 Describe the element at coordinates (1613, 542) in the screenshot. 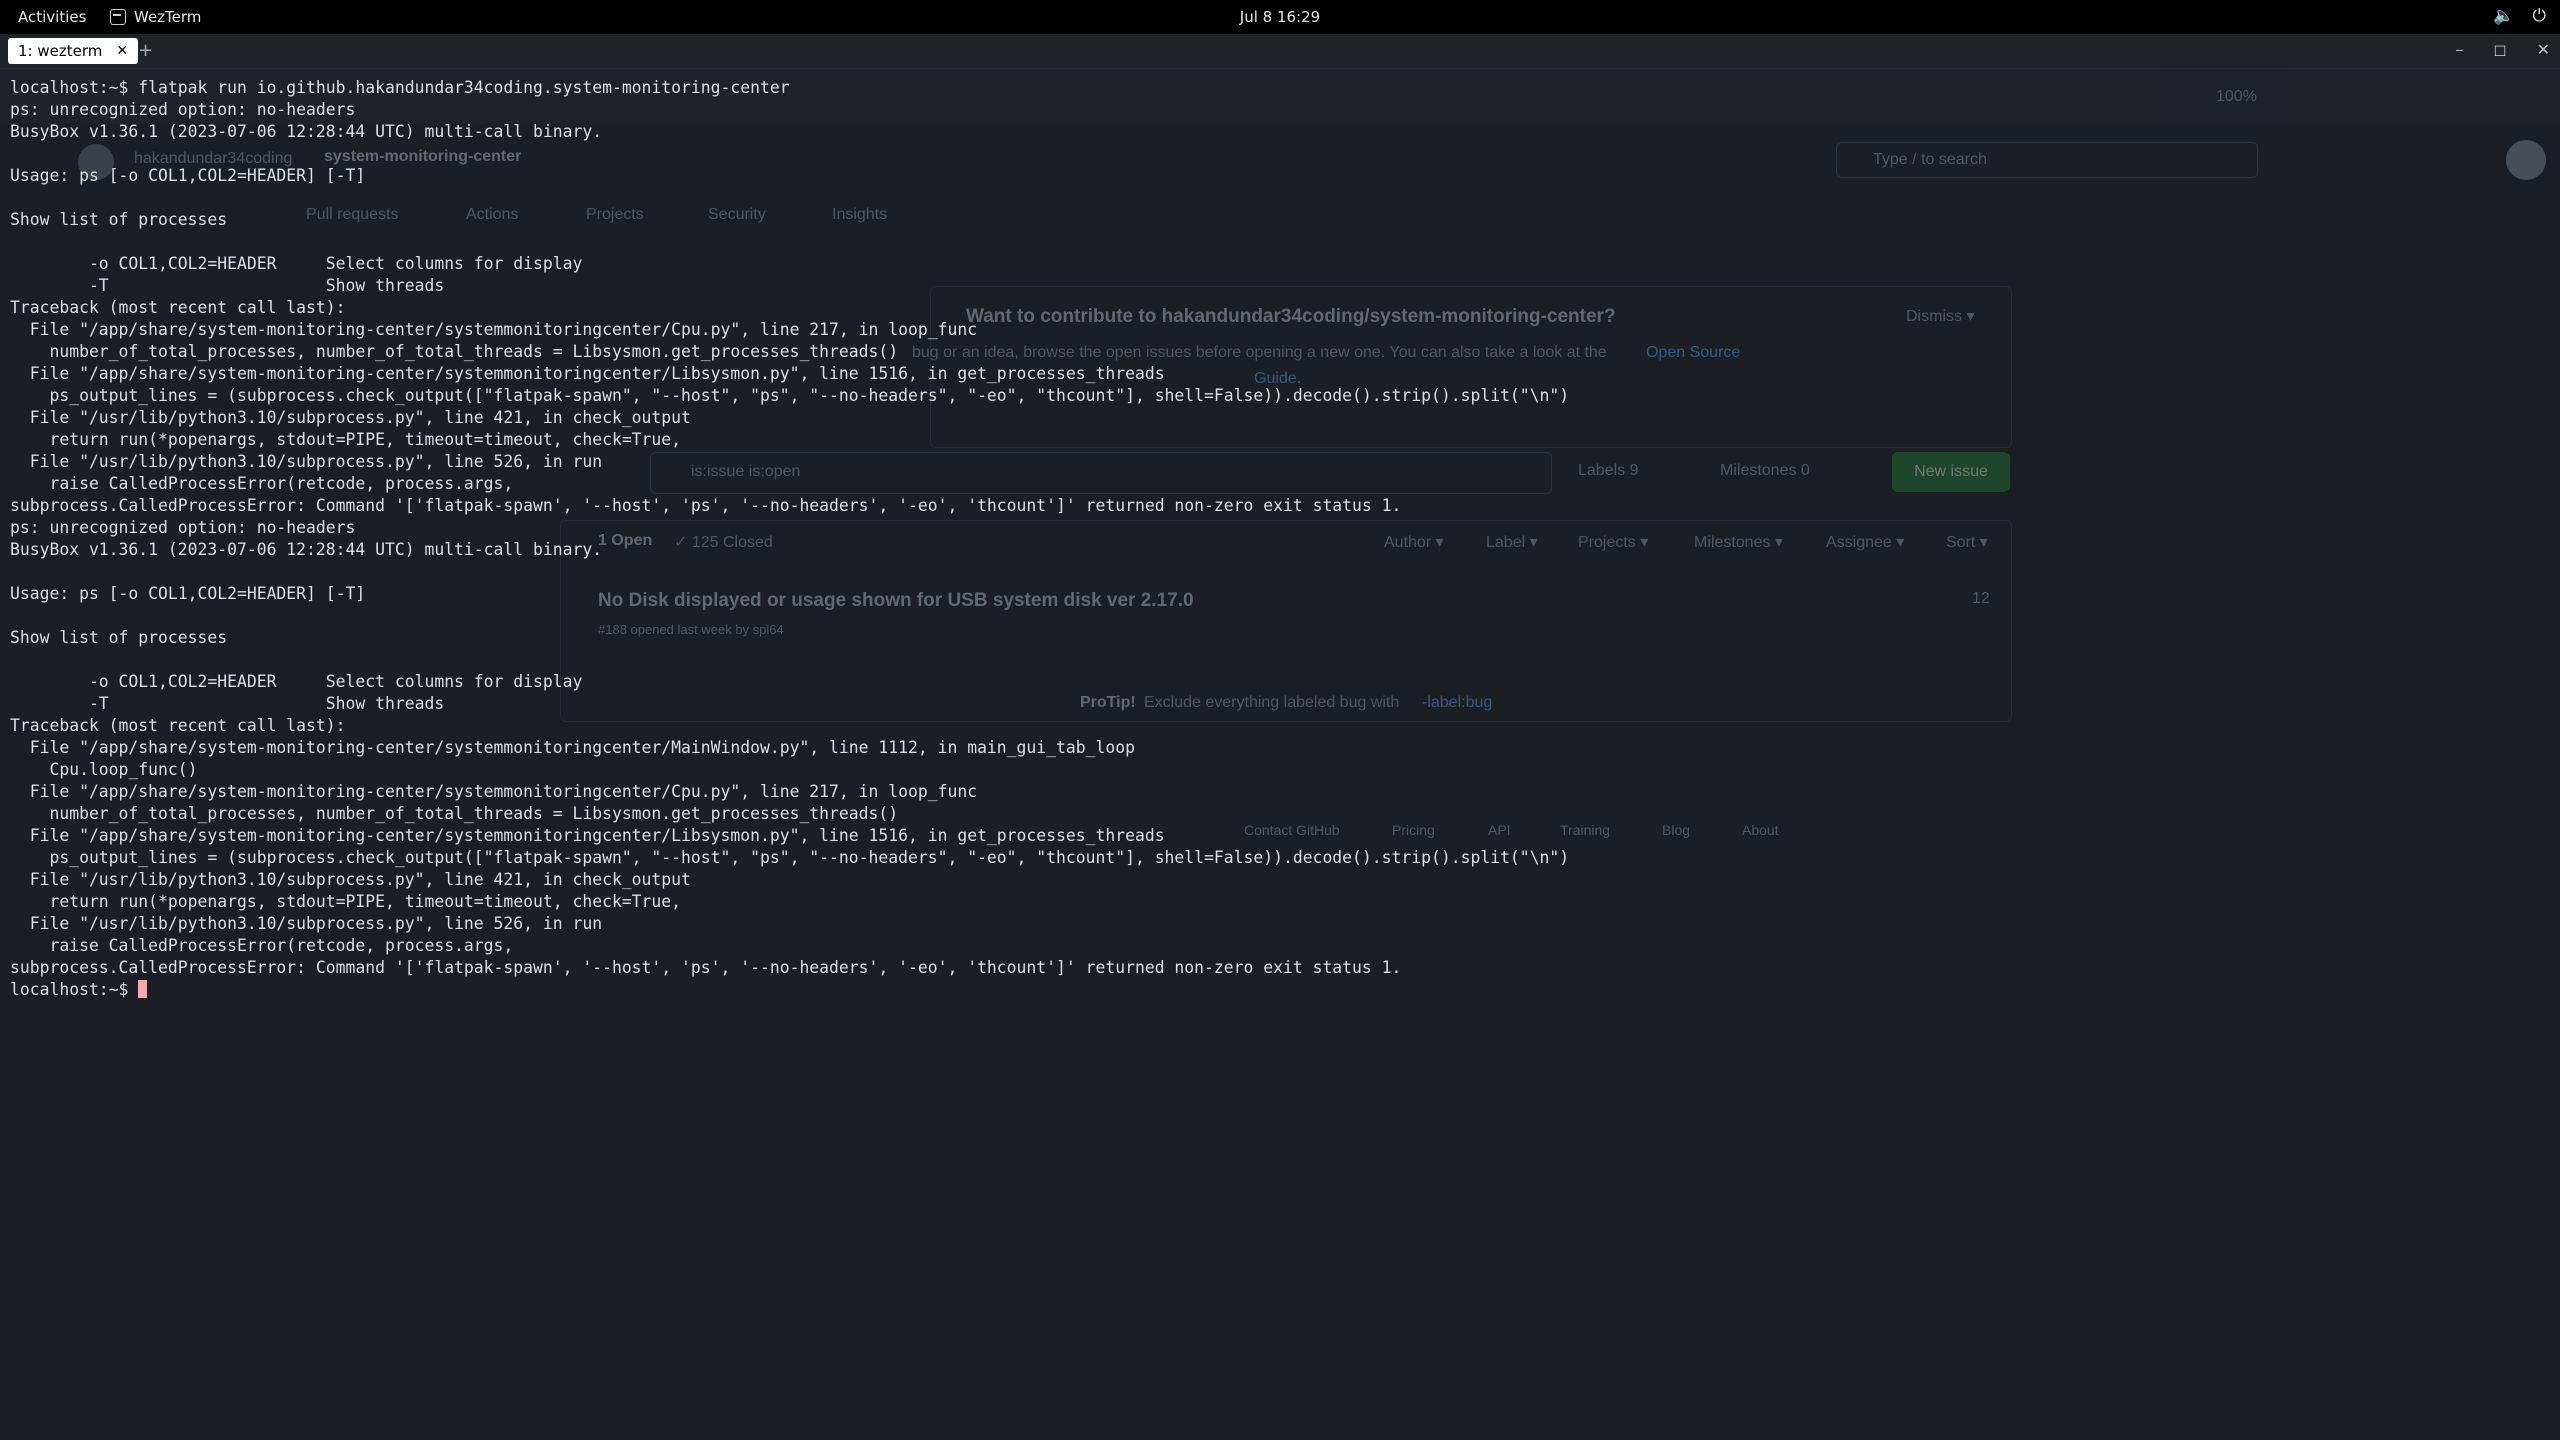

I see `filter-projects: Projects ▾` at that location.